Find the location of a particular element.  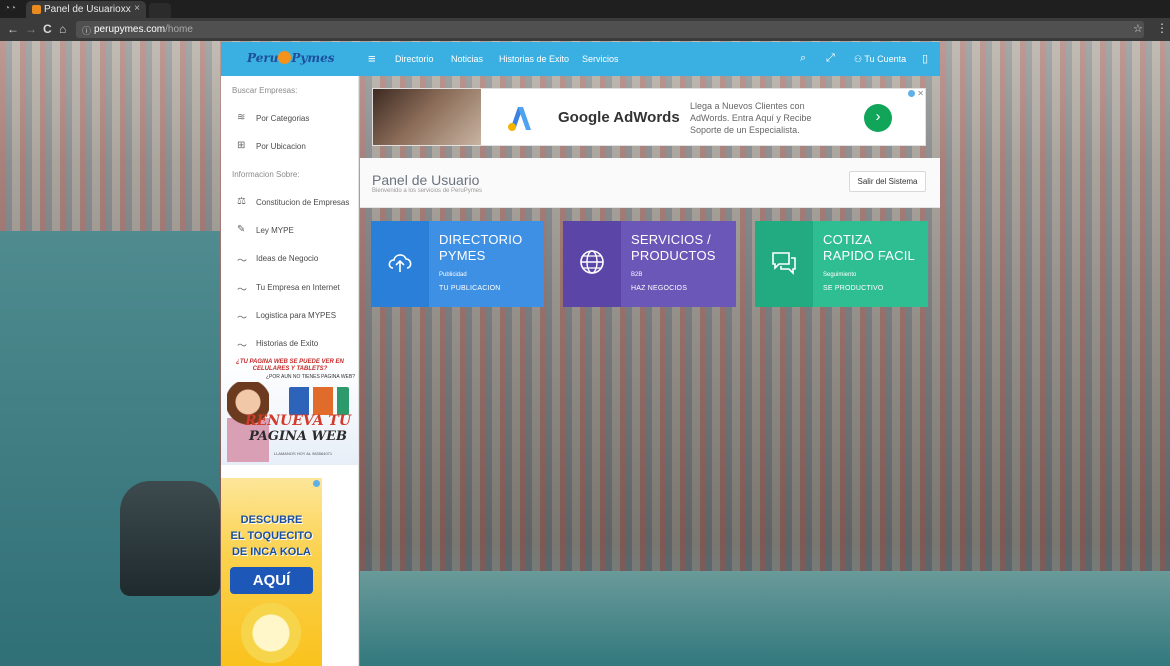

tile-title: SERVICIOS / PRODUCTOS is located at coordinates (673, 247).